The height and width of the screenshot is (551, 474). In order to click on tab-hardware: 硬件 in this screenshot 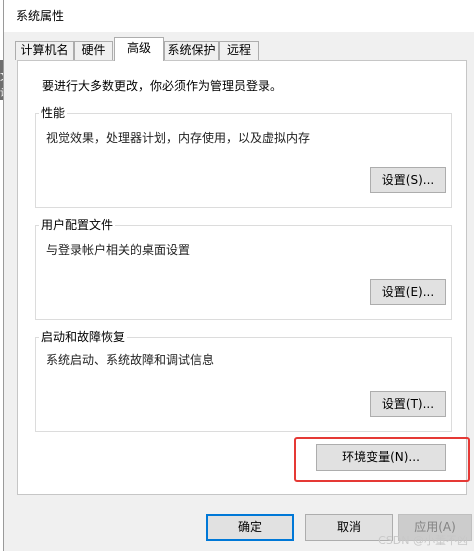, I will do `click(93, 50)`.